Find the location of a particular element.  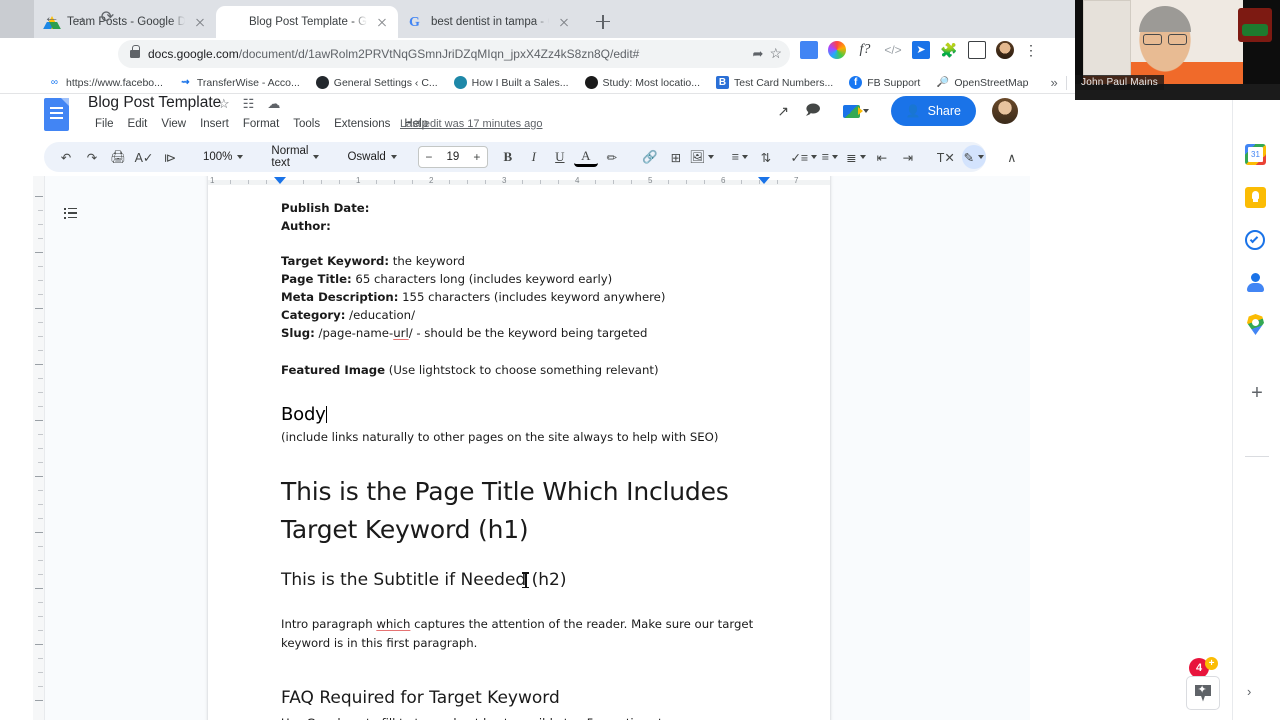

bulleted-list-icon: ≡ is located at coordinates (830, 157).